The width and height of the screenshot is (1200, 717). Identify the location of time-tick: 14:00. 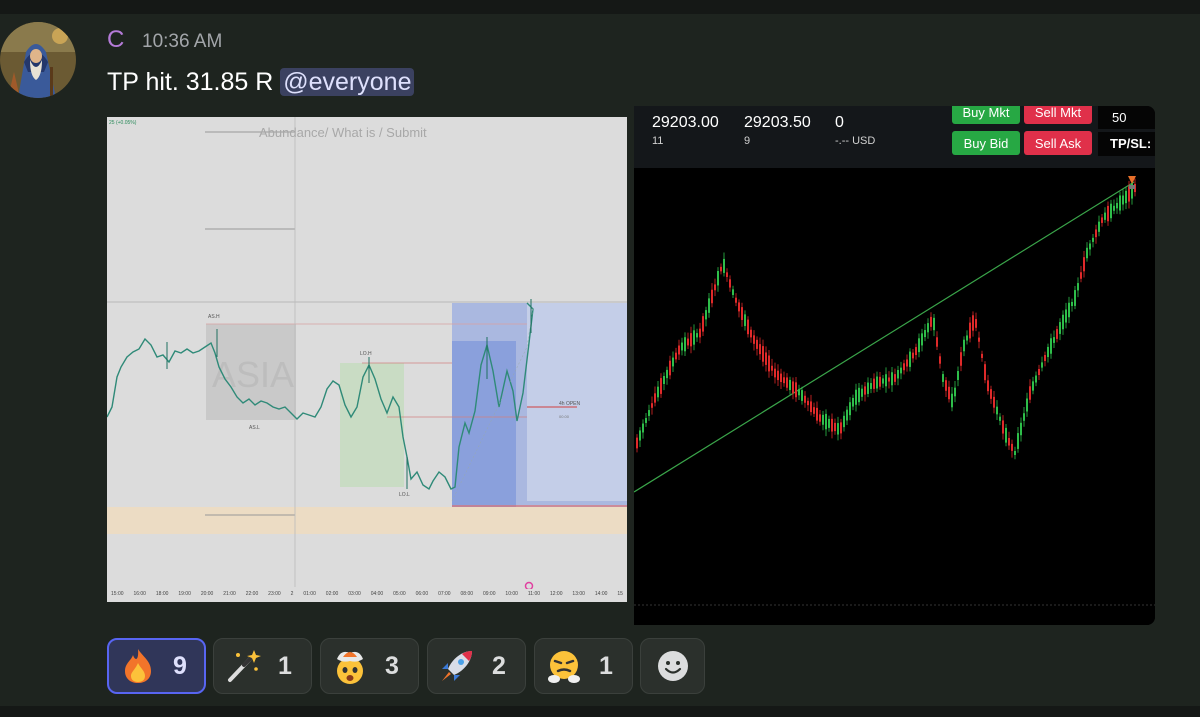
(601, 594).